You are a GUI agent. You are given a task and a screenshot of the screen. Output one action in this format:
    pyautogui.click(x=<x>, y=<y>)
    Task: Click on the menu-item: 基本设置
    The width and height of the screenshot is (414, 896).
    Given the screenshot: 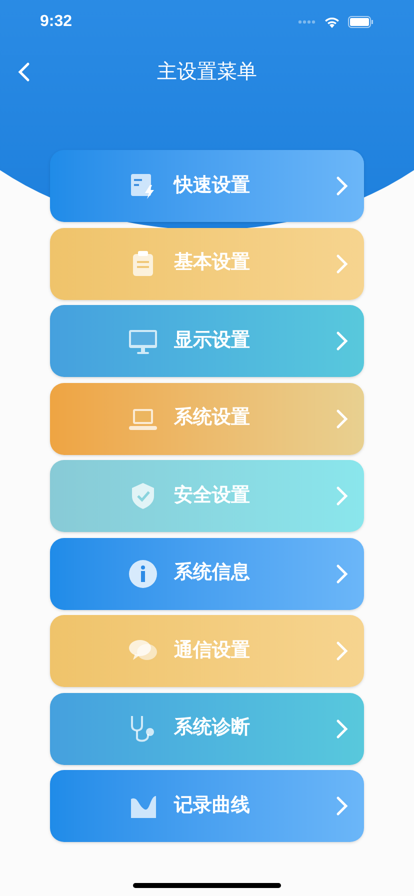 What is the action you would take?
    pyautogui.click(x=207, y=264)
    